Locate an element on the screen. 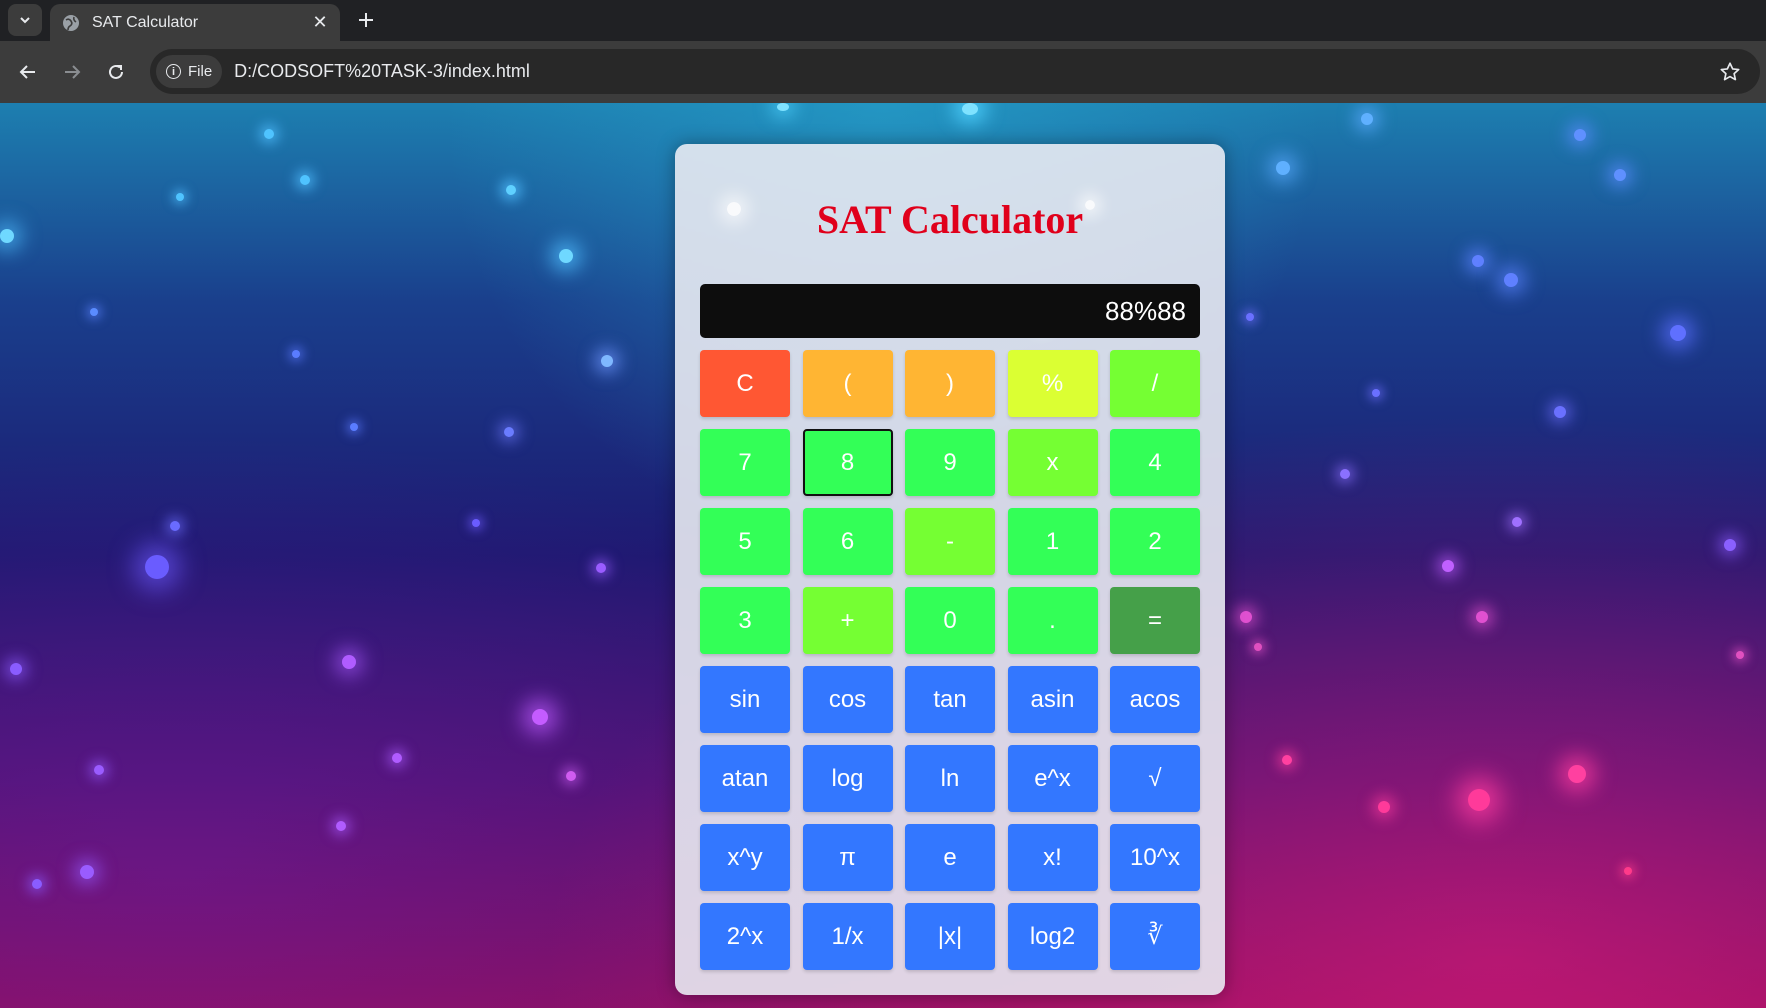 The width and height of the screenshot is (1766, 1008). star-icon is located at coordinates (1730, 72).